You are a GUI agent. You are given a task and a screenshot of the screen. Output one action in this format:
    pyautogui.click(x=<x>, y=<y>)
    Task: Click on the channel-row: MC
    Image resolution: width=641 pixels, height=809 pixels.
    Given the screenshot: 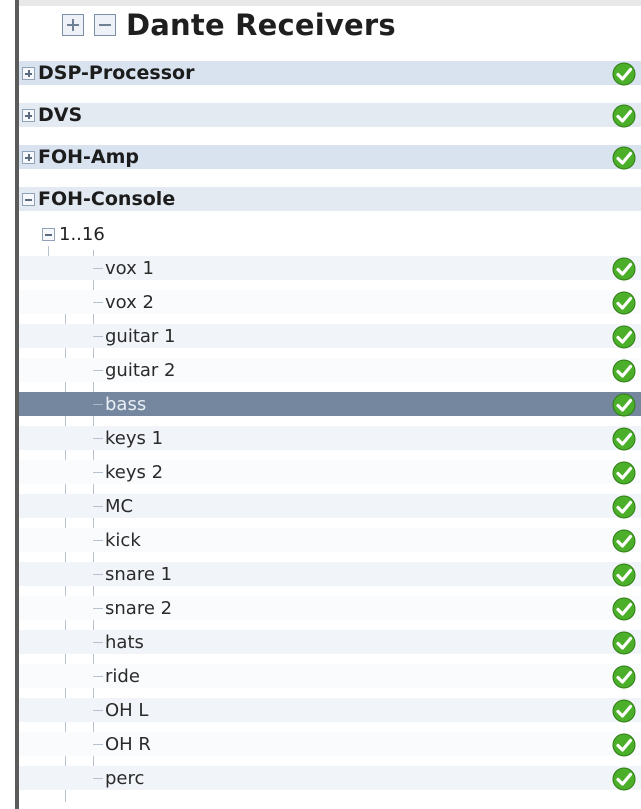 What is the action you would take?
    pyautogui.click(x=330, y=506)
    